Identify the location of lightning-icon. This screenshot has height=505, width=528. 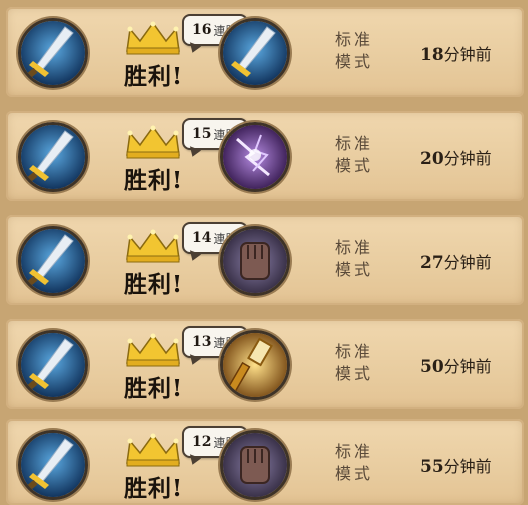
(255, 157).